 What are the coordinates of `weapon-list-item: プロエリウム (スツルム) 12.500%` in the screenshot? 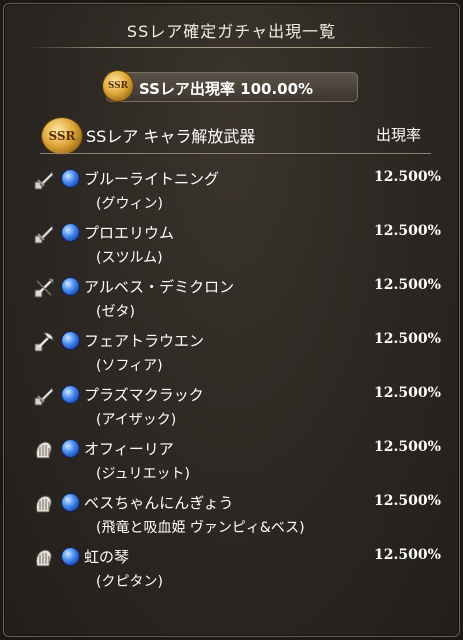 It's located at (231, 243).